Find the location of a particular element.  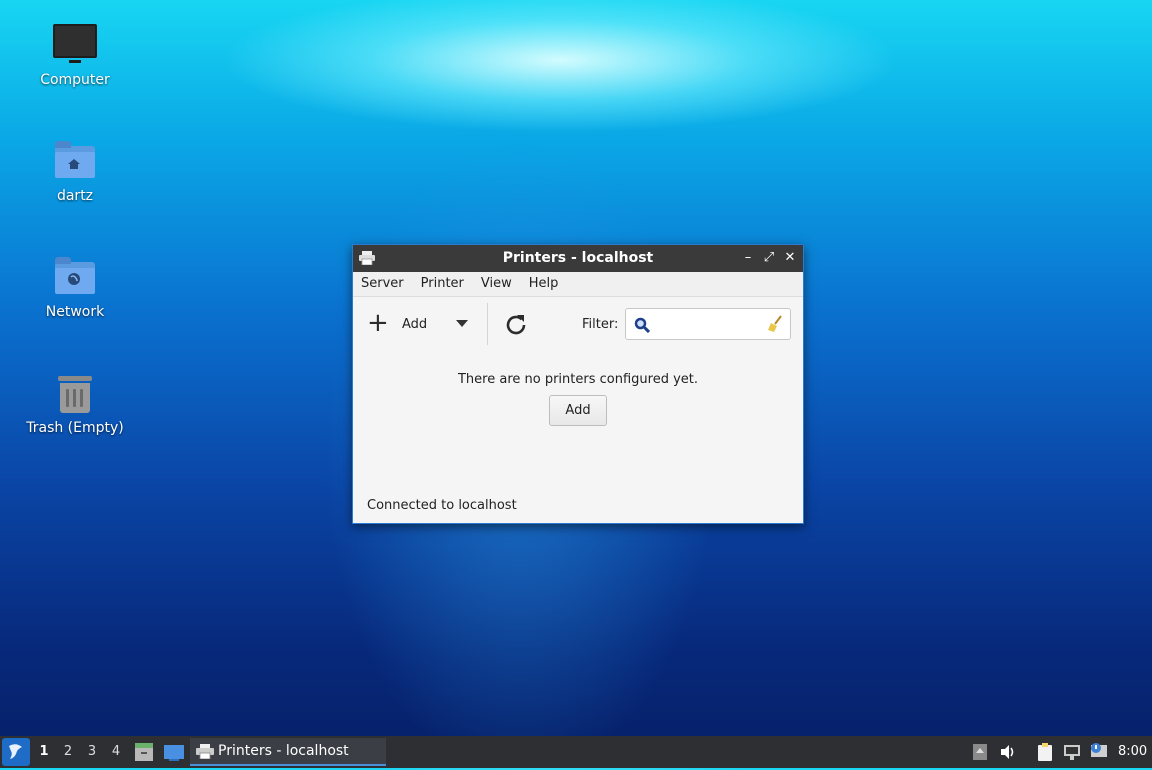

desktop-icon-trash: Trash (Empty) is located at coordinates (75, 404).